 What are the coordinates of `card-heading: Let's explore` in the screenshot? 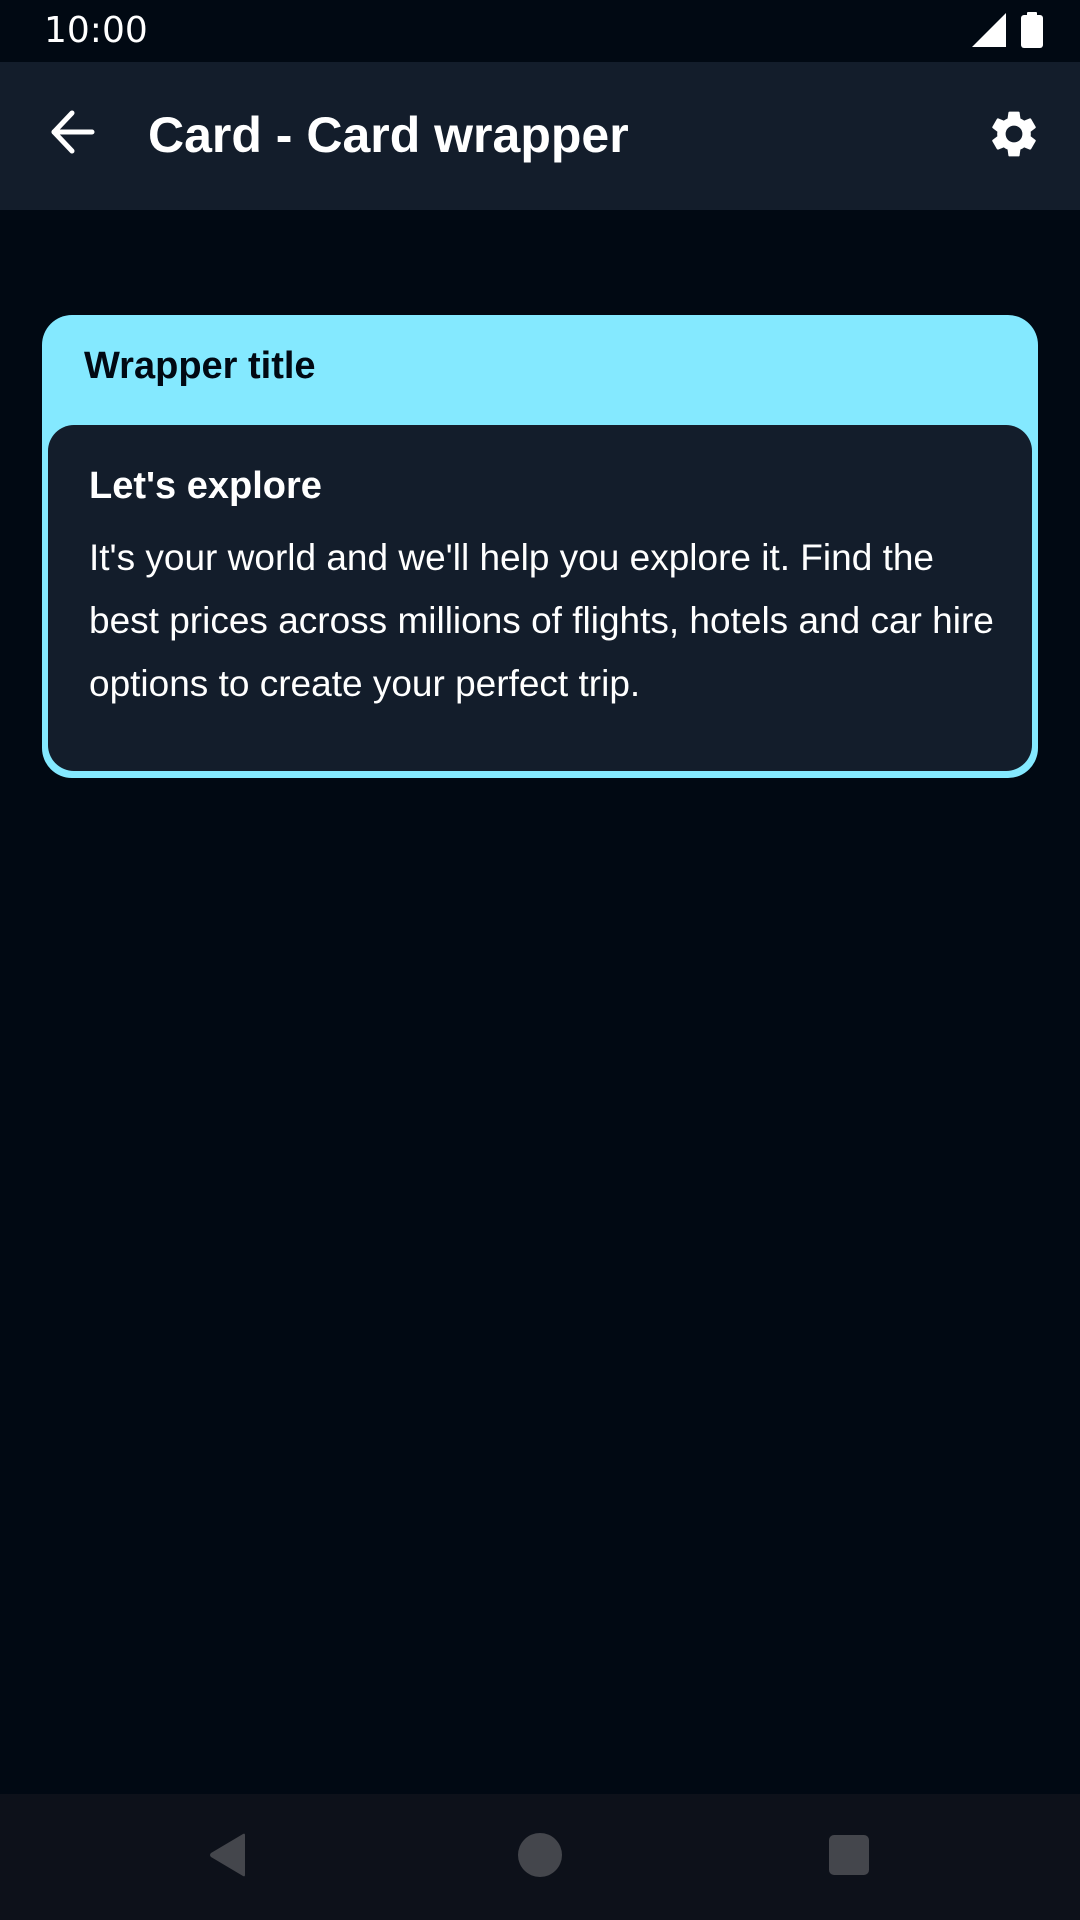 It's located at (205, 486).